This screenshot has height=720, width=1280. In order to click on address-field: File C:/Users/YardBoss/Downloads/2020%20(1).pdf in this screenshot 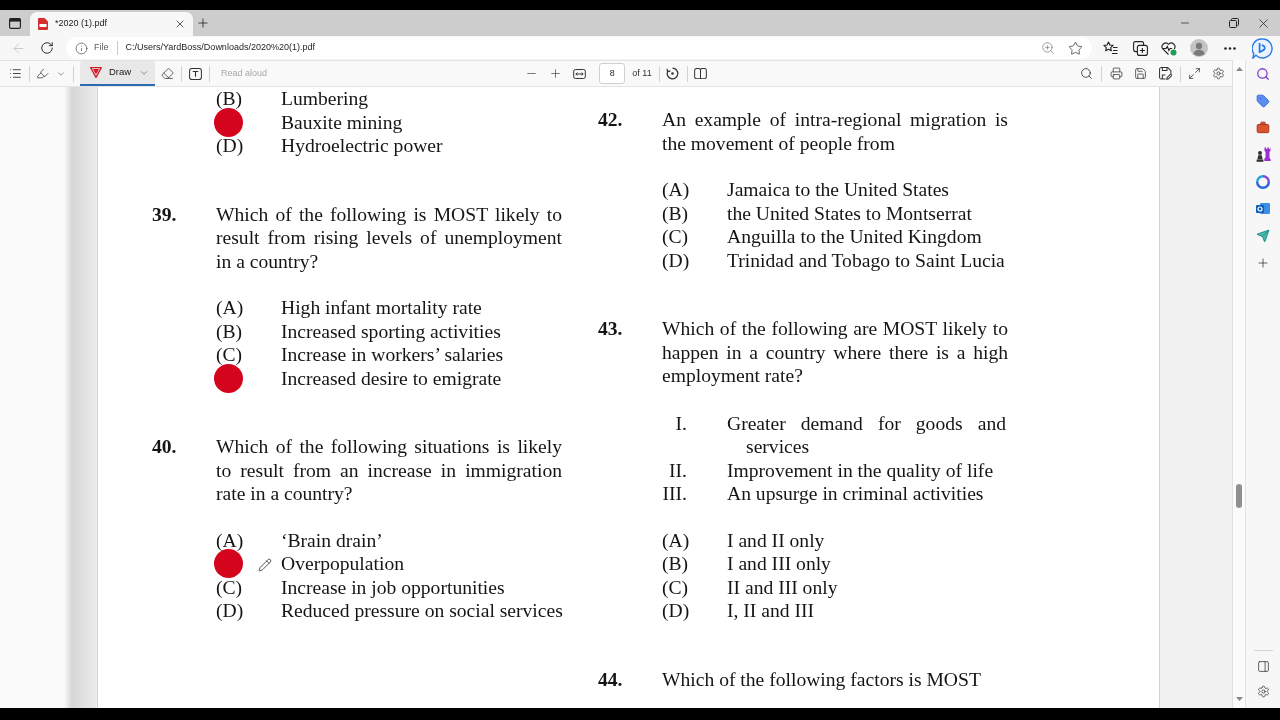, I will do `click(579, 48)`.